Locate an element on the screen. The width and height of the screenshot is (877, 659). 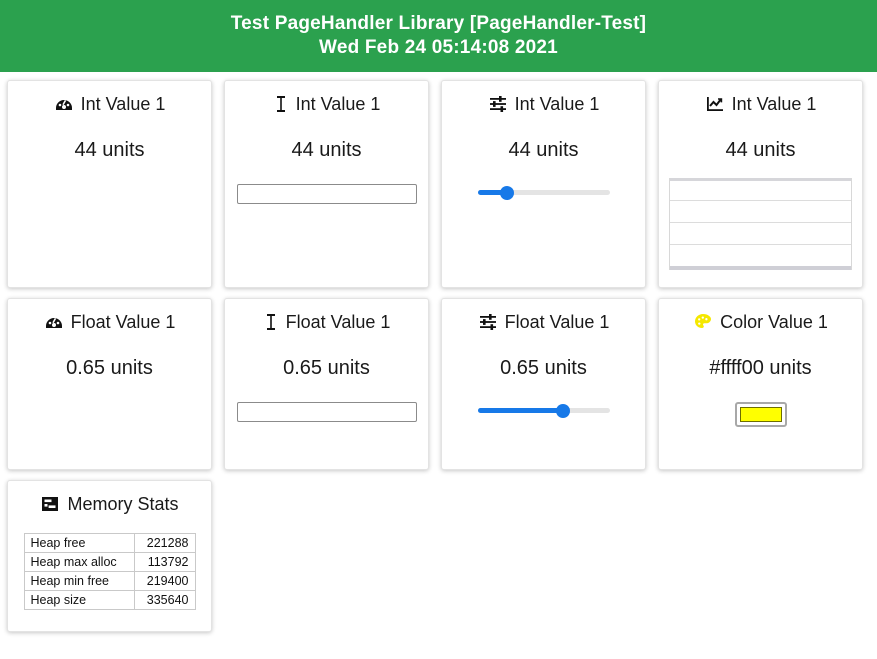
row-value: 221288 is located at coordinates (164, 543).